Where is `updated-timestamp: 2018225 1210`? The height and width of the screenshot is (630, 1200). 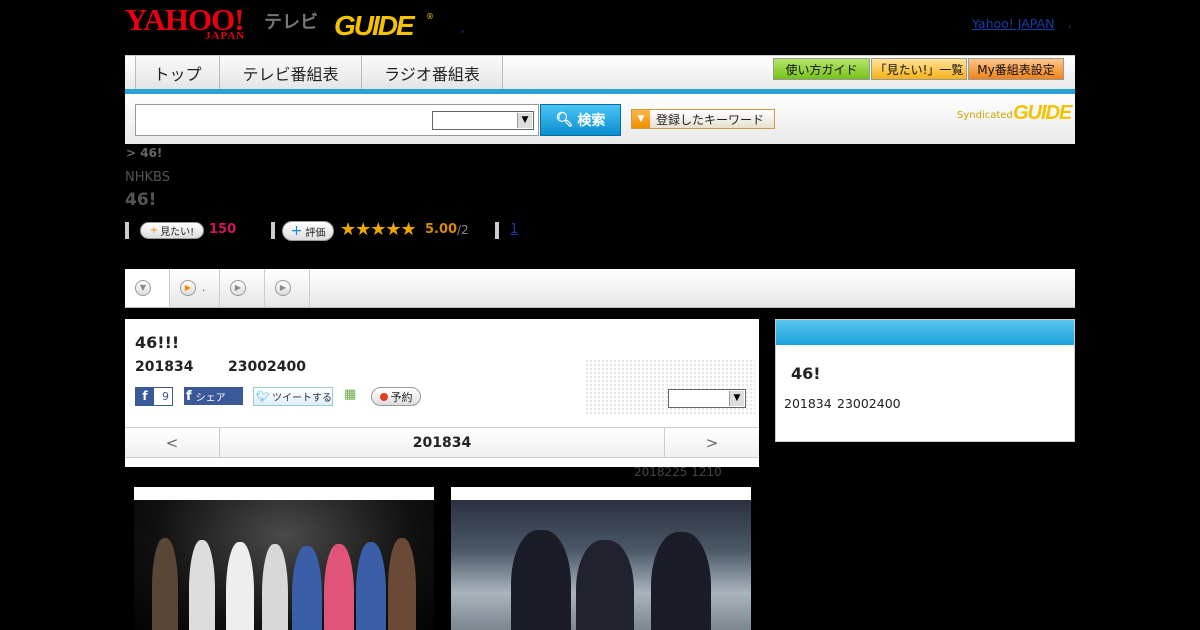
updated-timestamp: 2018225 1210 is located at coordinates (678, 472).